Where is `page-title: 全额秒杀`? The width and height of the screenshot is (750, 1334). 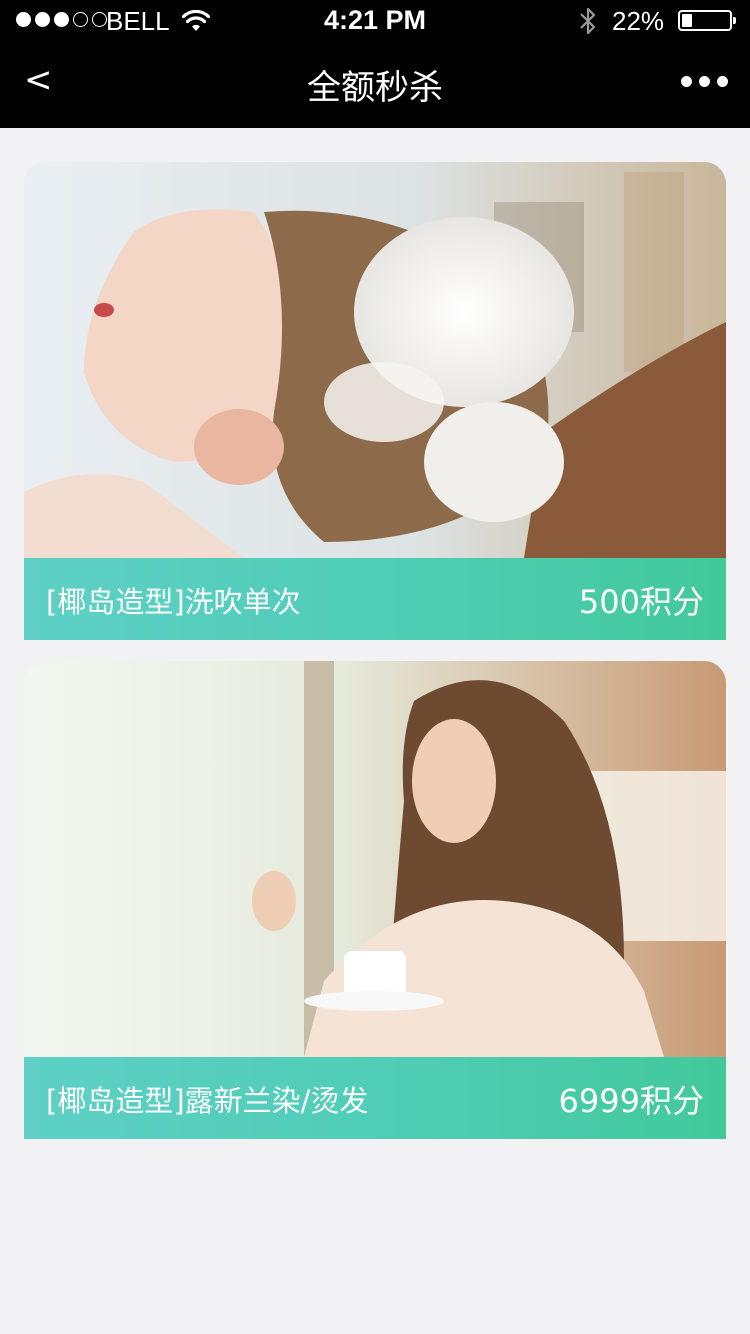
page-title: 全额秒杀 is located at coordinates (375, 88).